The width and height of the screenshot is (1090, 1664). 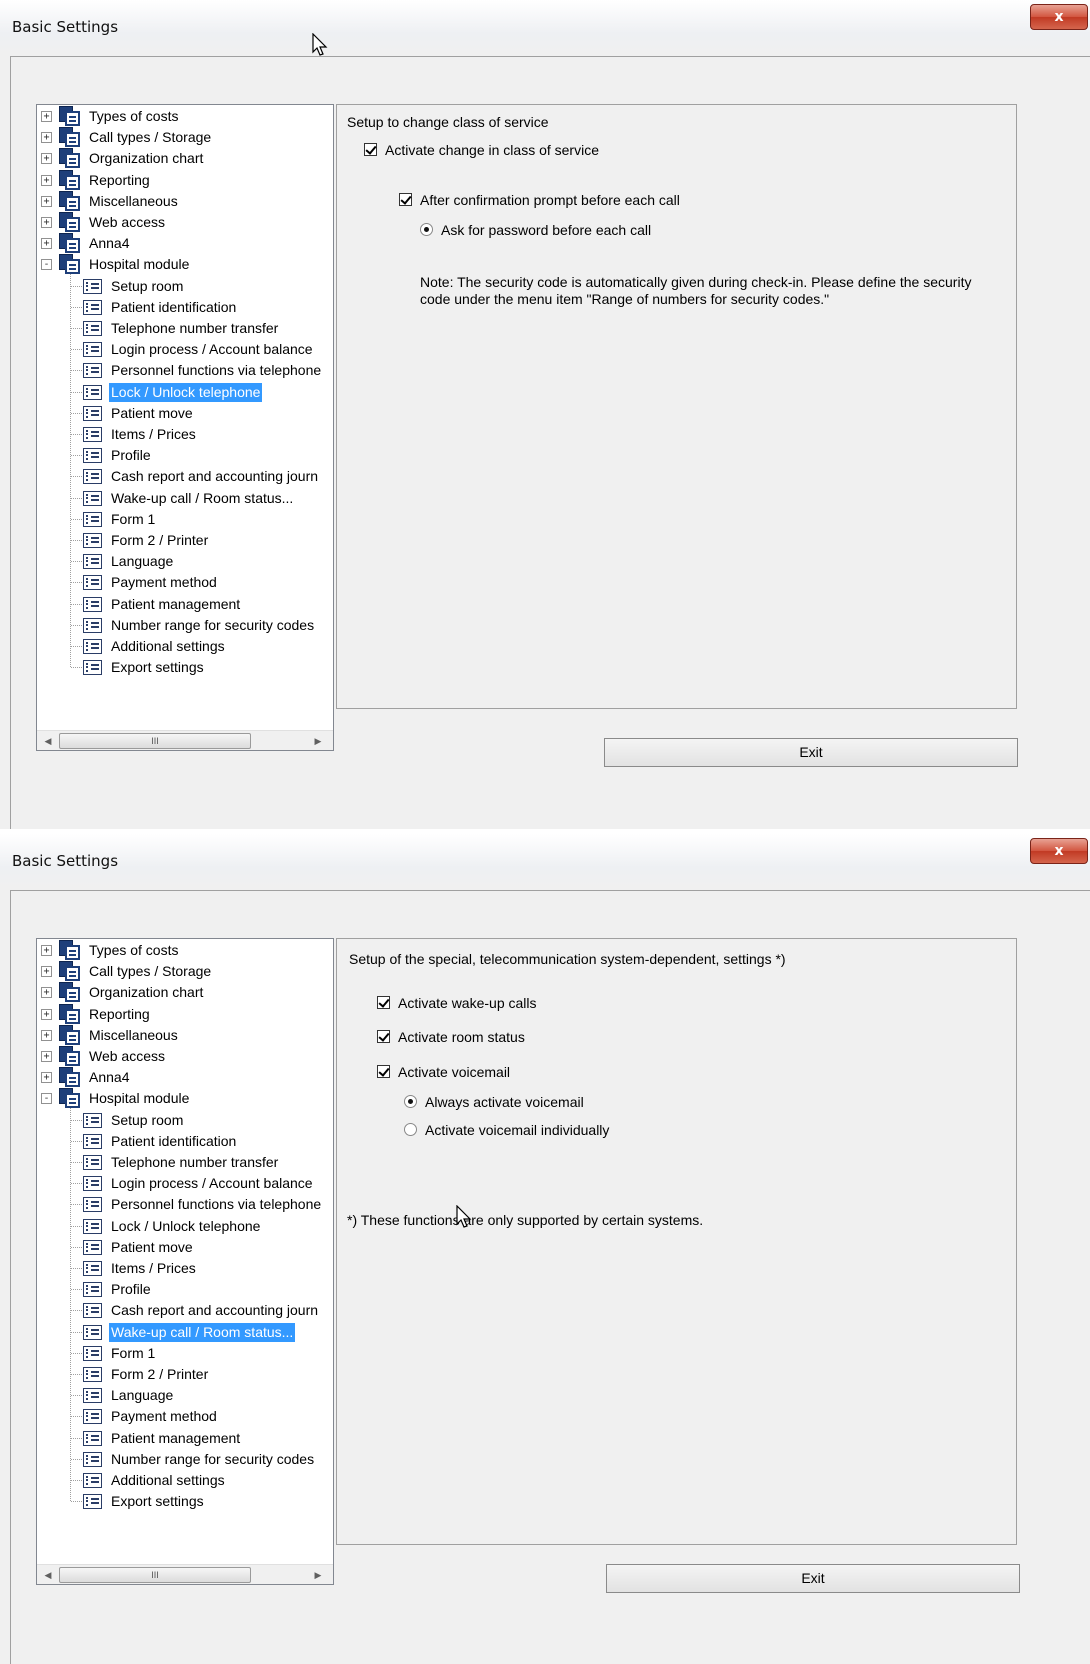 I want to click on exit-button: Exit, so click(x=813, y=1578).